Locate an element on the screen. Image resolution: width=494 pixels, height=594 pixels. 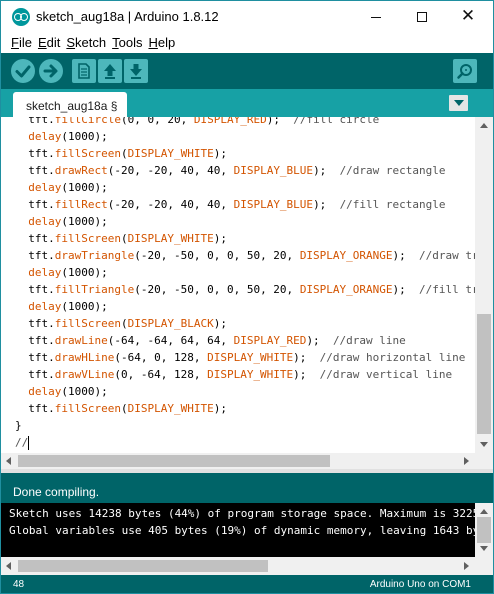
editor-vertical-scrollbar is located at coordinates (484, 285).